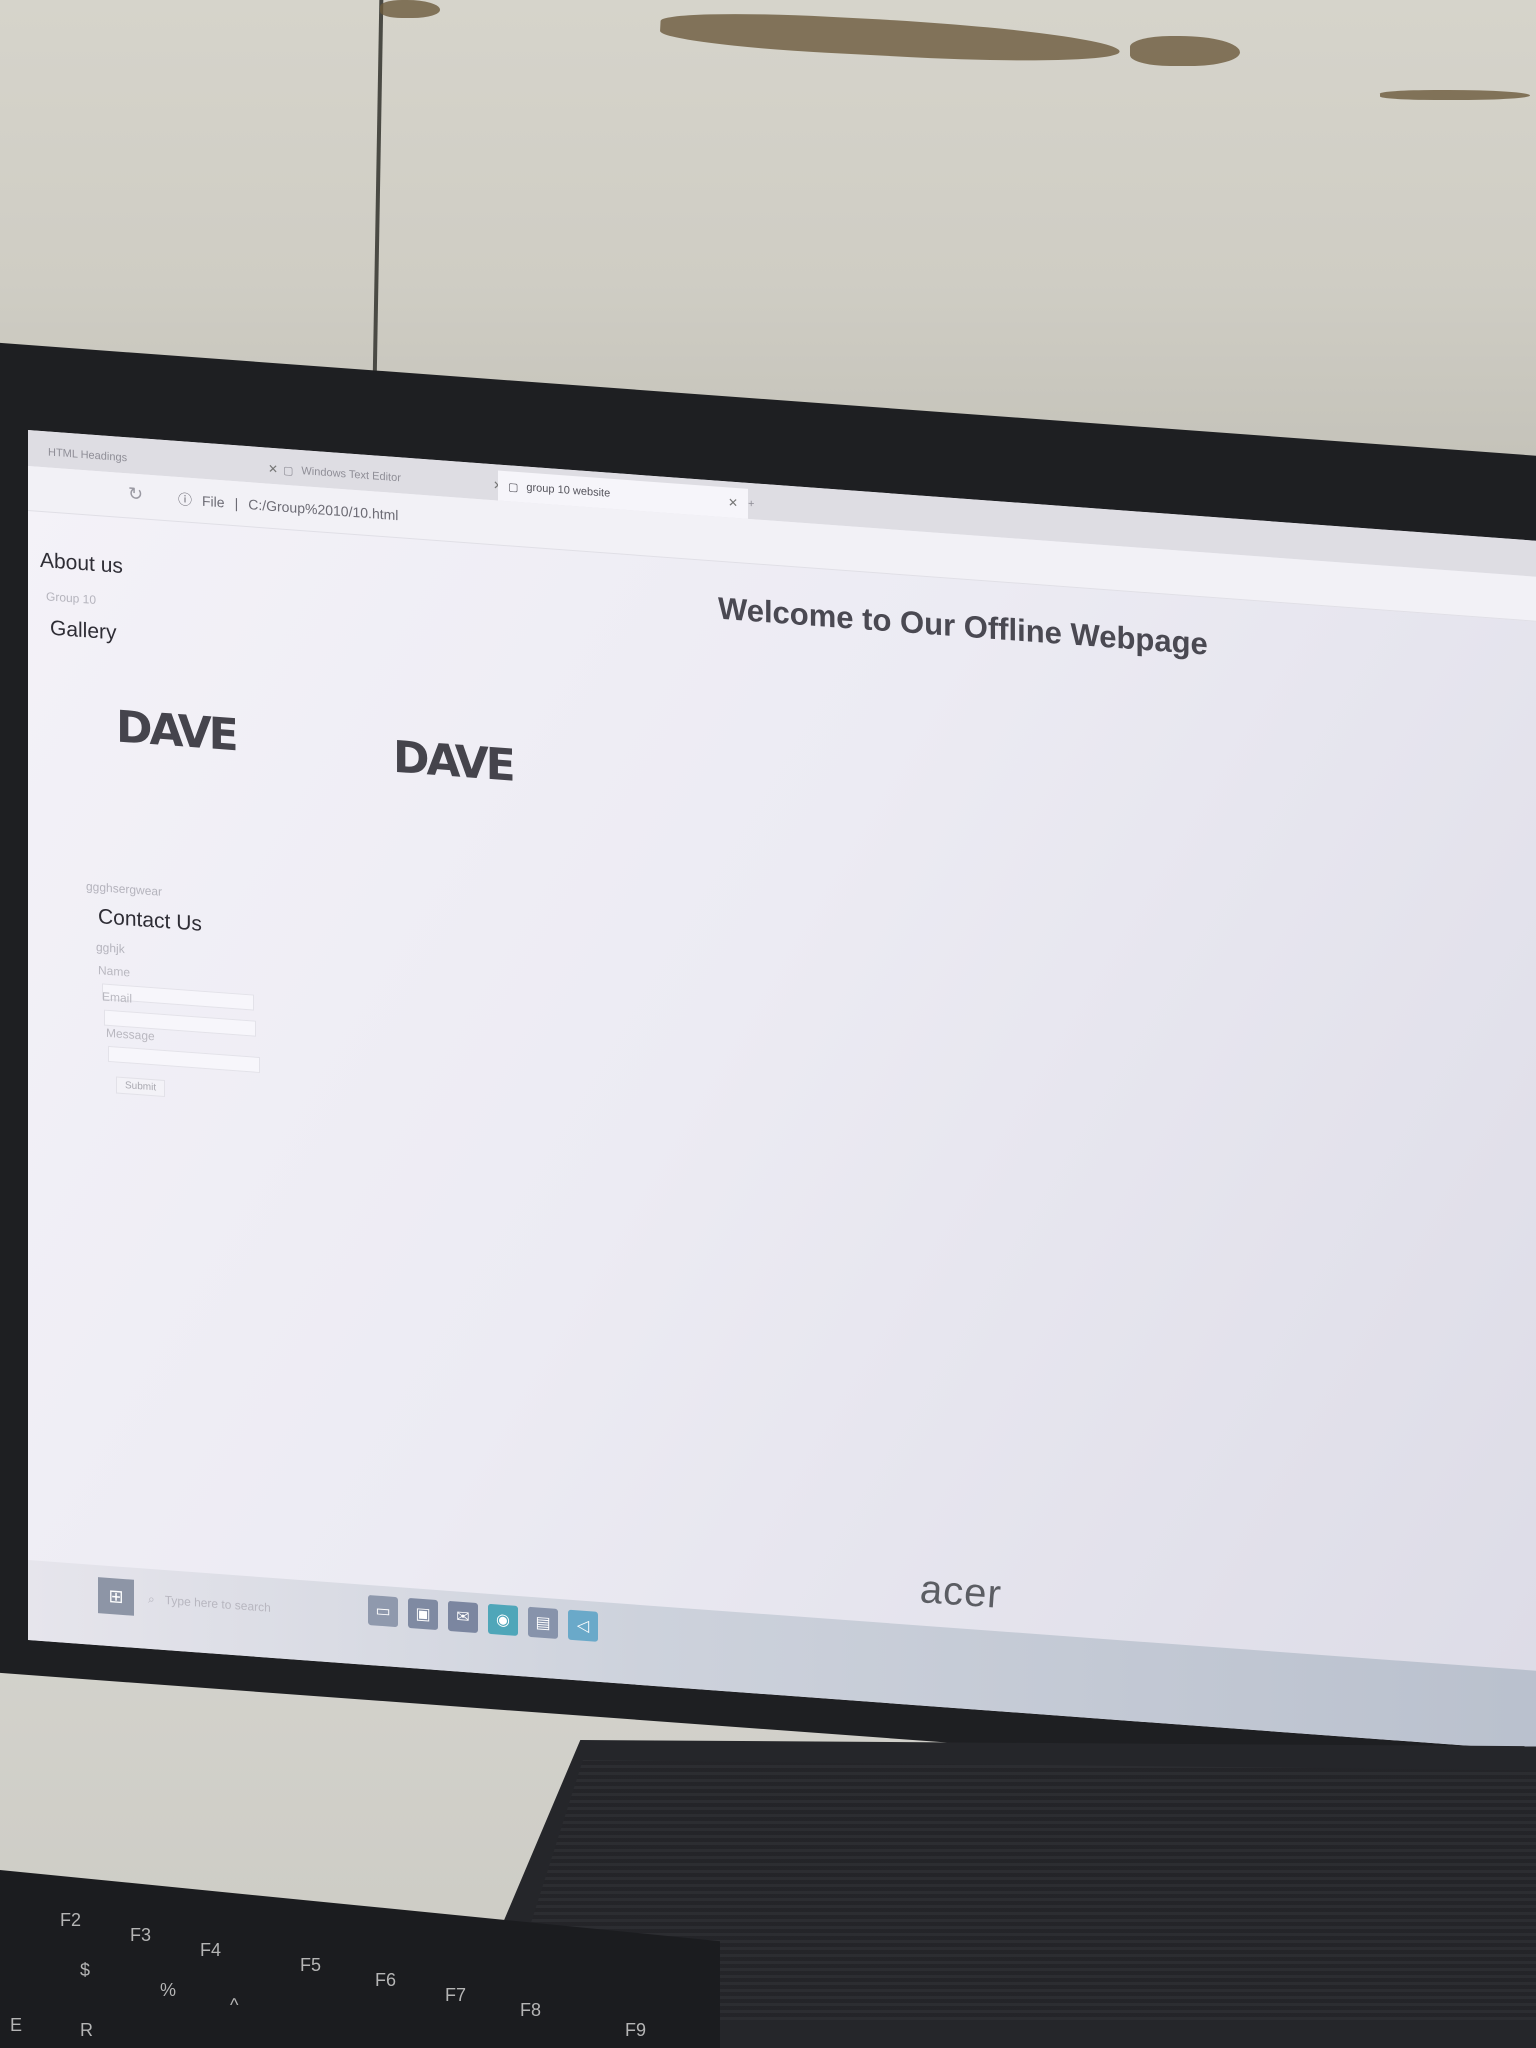  What do you see at coordinates (423, 1614) in the screenshot?
I see `store-icon: ▣` at bounding box center [423, 1614].